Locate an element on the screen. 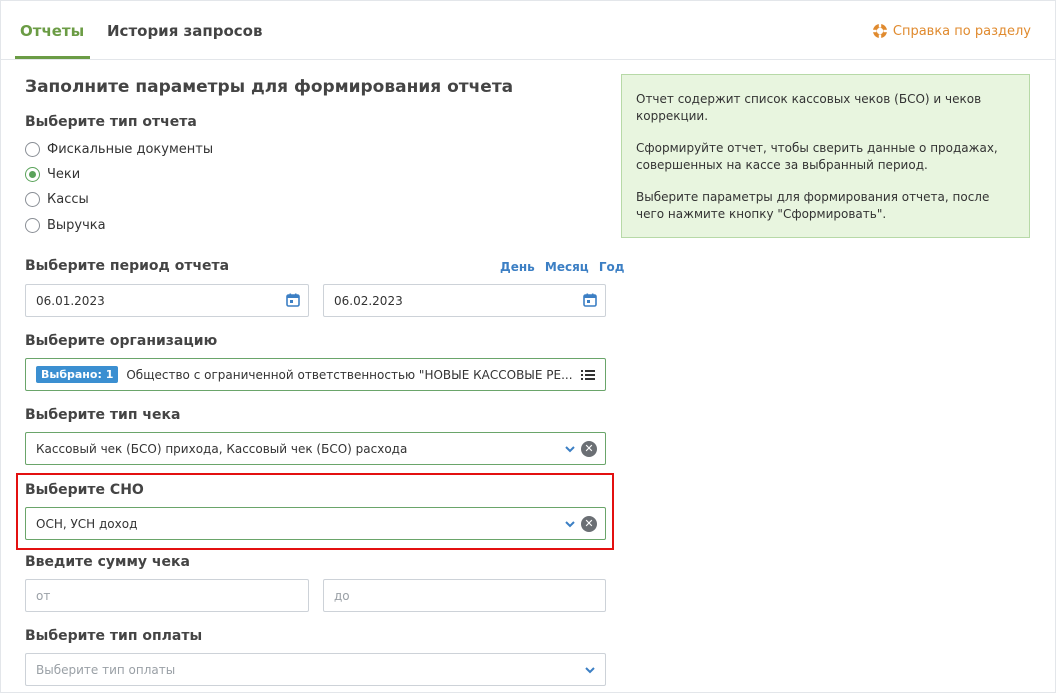 Image resolution: width=1056 pixels, height=693 pixels. amount-to-input: до is located at coordinates (464, 595).